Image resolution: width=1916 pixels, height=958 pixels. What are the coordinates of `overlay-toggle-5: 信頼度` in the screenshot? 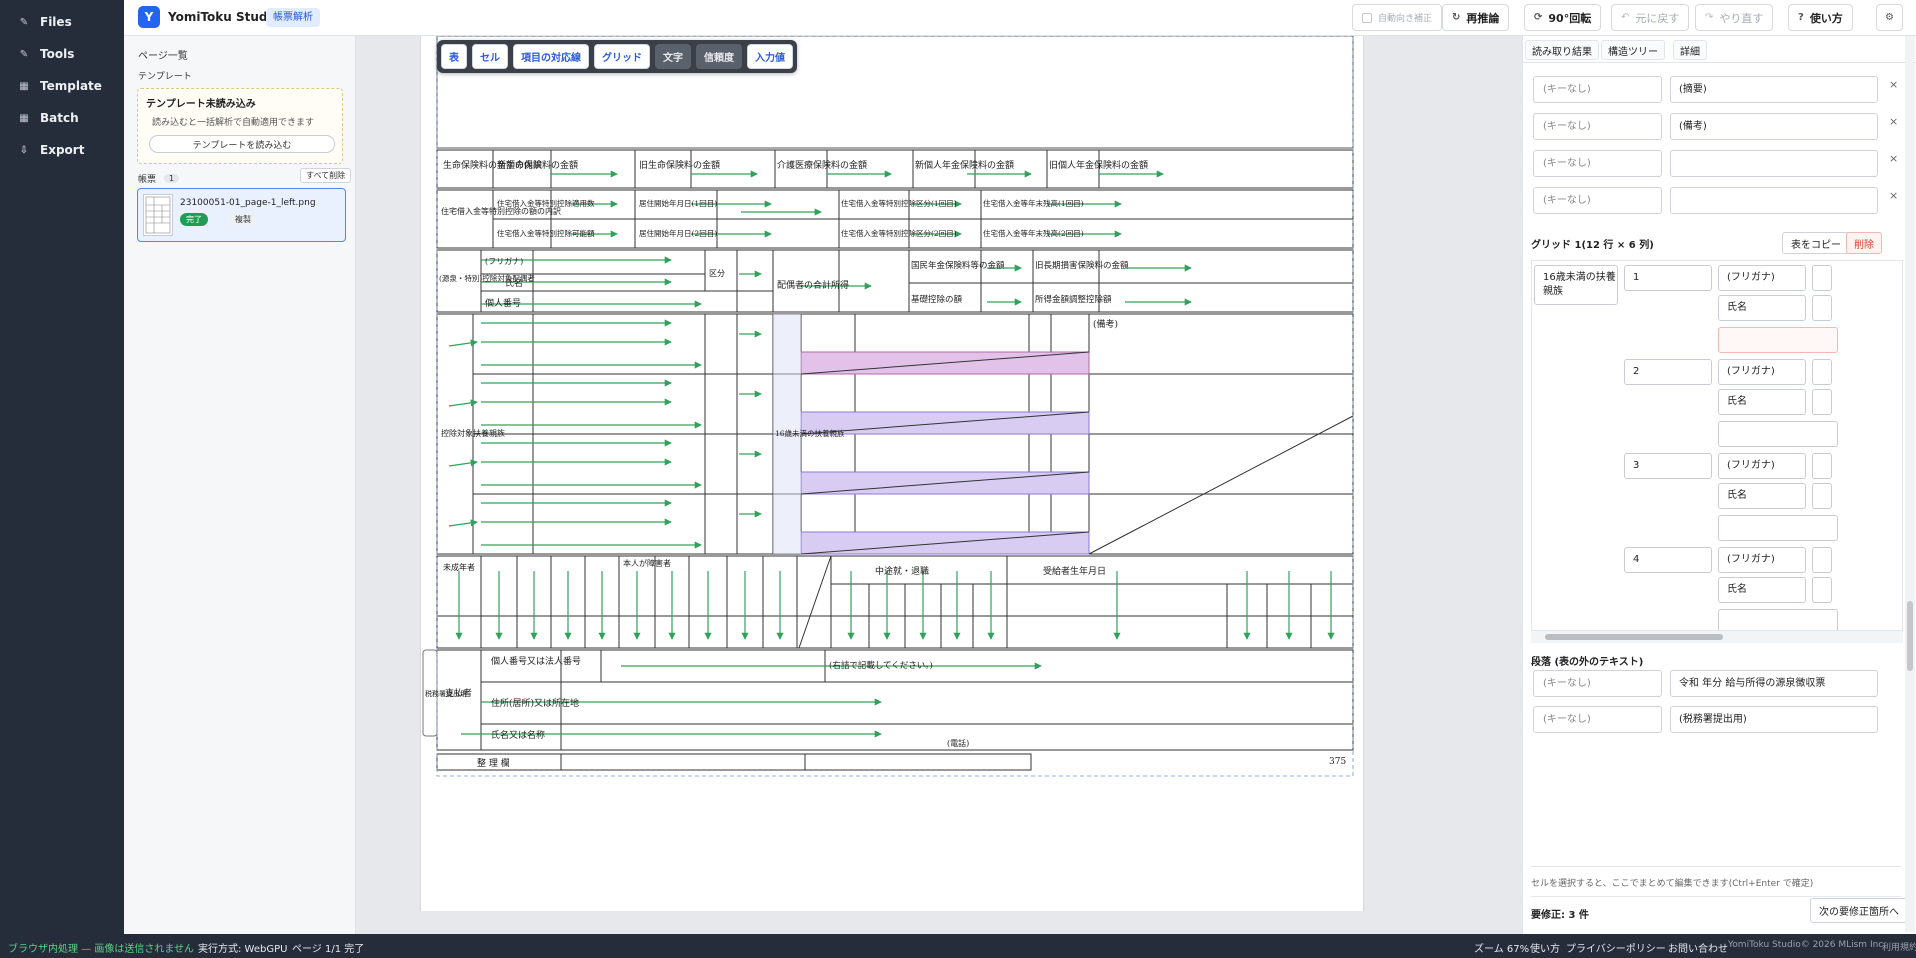 It's located at (719, 56).